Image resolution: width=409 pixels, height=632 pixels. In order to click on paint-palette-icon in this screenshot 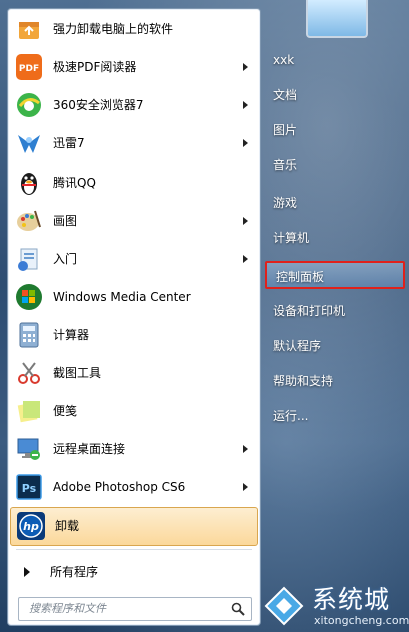, I will do `click(29, 221)`.